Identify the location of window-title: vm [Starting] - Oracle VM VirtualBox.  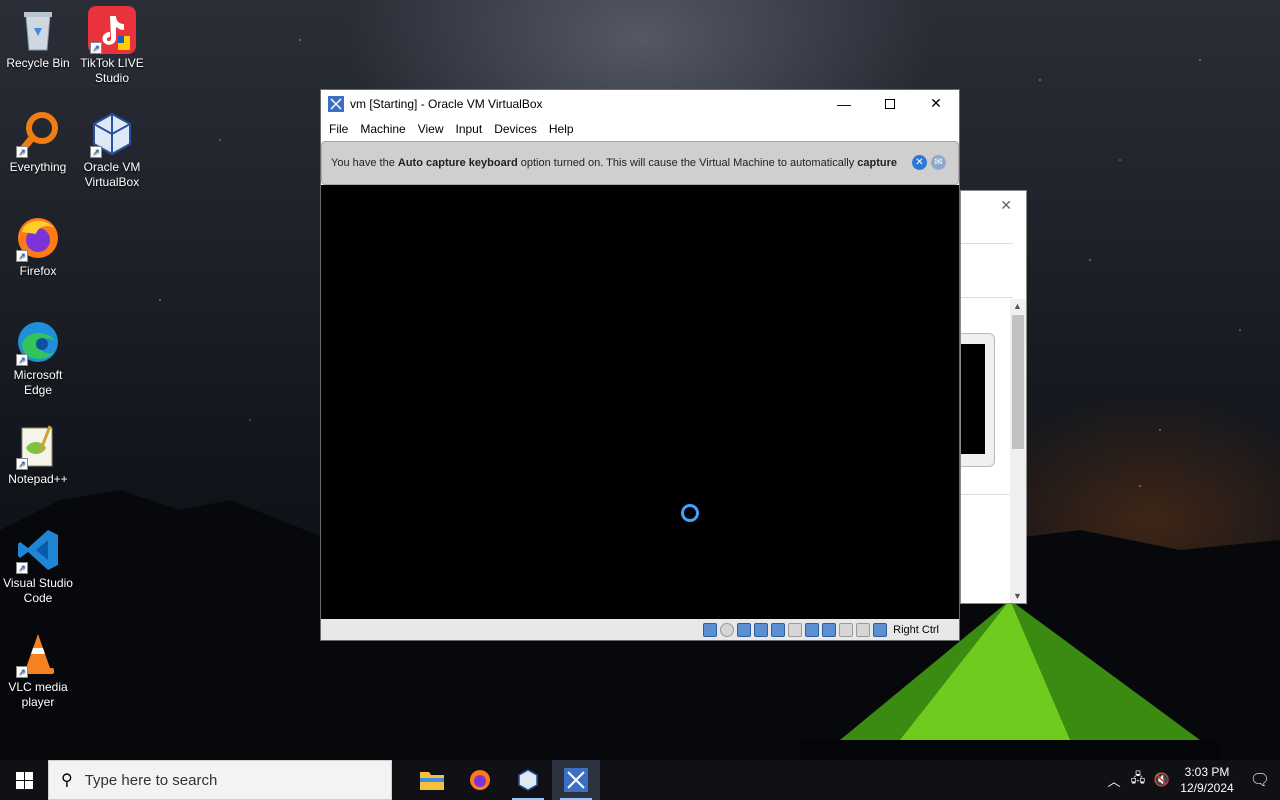
(446, 103).